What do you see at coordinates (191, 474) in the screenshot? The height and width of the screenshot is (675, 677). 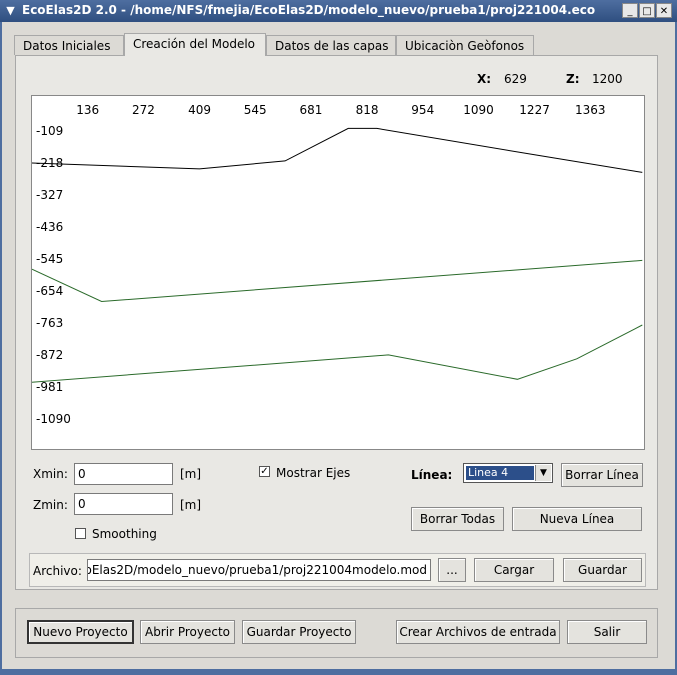 I see `xmin-unit: [m]` at bounding box center [191, 474].